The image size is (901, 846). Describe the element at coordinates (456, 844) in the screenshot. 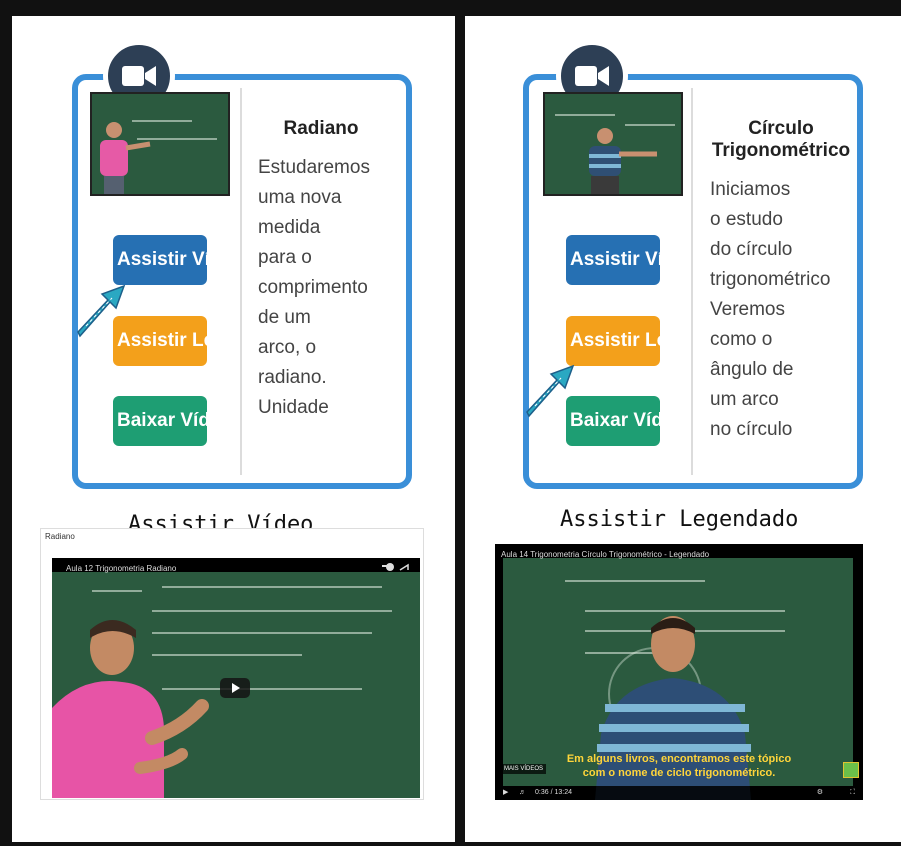

I see `frame-bottom` at that location.